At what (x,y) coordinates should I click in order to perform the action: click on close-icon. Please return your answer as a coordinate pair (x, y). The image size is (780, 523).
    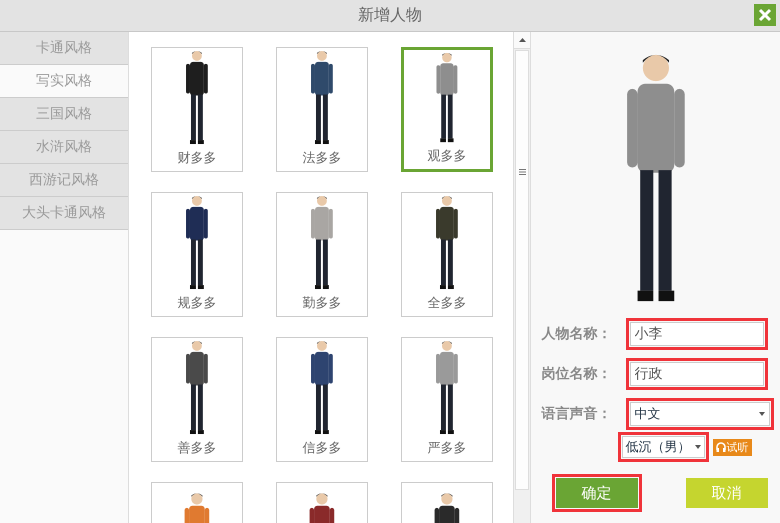
    Looking at the image, I should click on (765, 15).